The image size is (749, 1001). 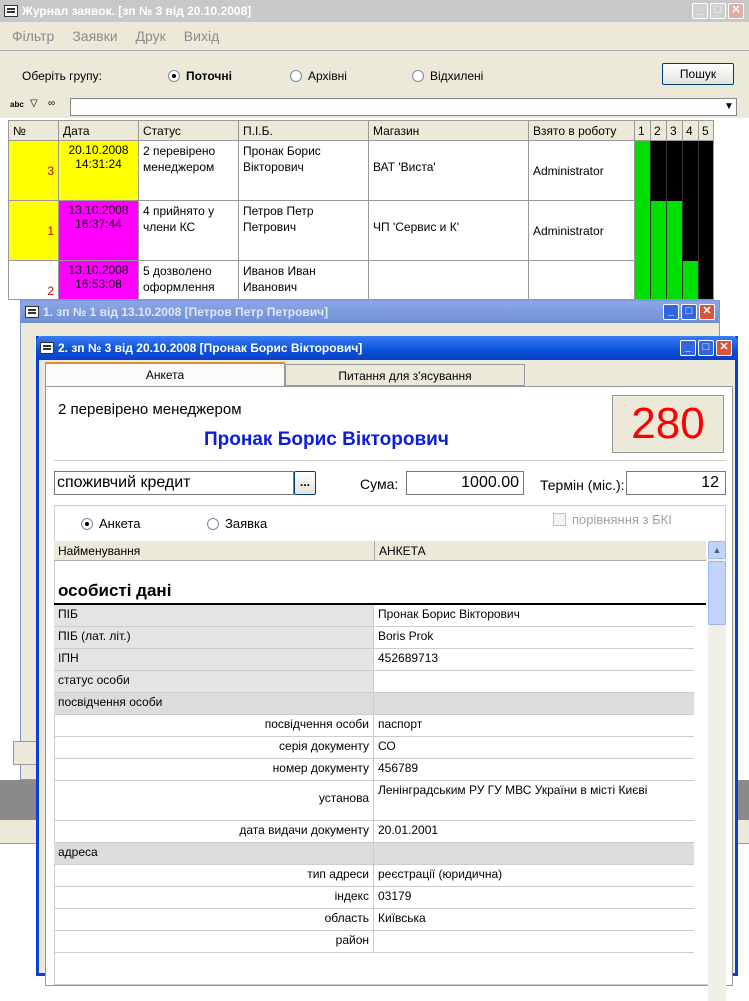 What do you see at coordinates (51, 103) in the screenshot?
I see `binoculars-icon: ∞` at bounding box center [51, 103].